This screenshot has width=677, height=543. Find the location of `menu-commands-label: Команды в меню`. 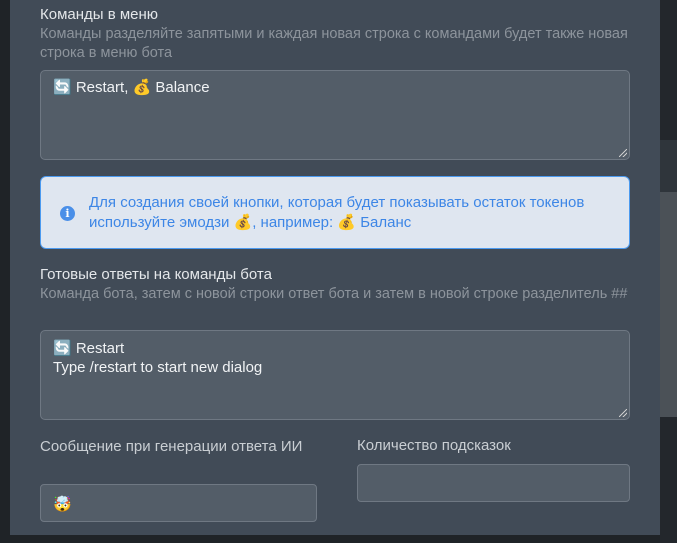

menu-commands-label: Команды в меню is located at coordinates (99, 14).